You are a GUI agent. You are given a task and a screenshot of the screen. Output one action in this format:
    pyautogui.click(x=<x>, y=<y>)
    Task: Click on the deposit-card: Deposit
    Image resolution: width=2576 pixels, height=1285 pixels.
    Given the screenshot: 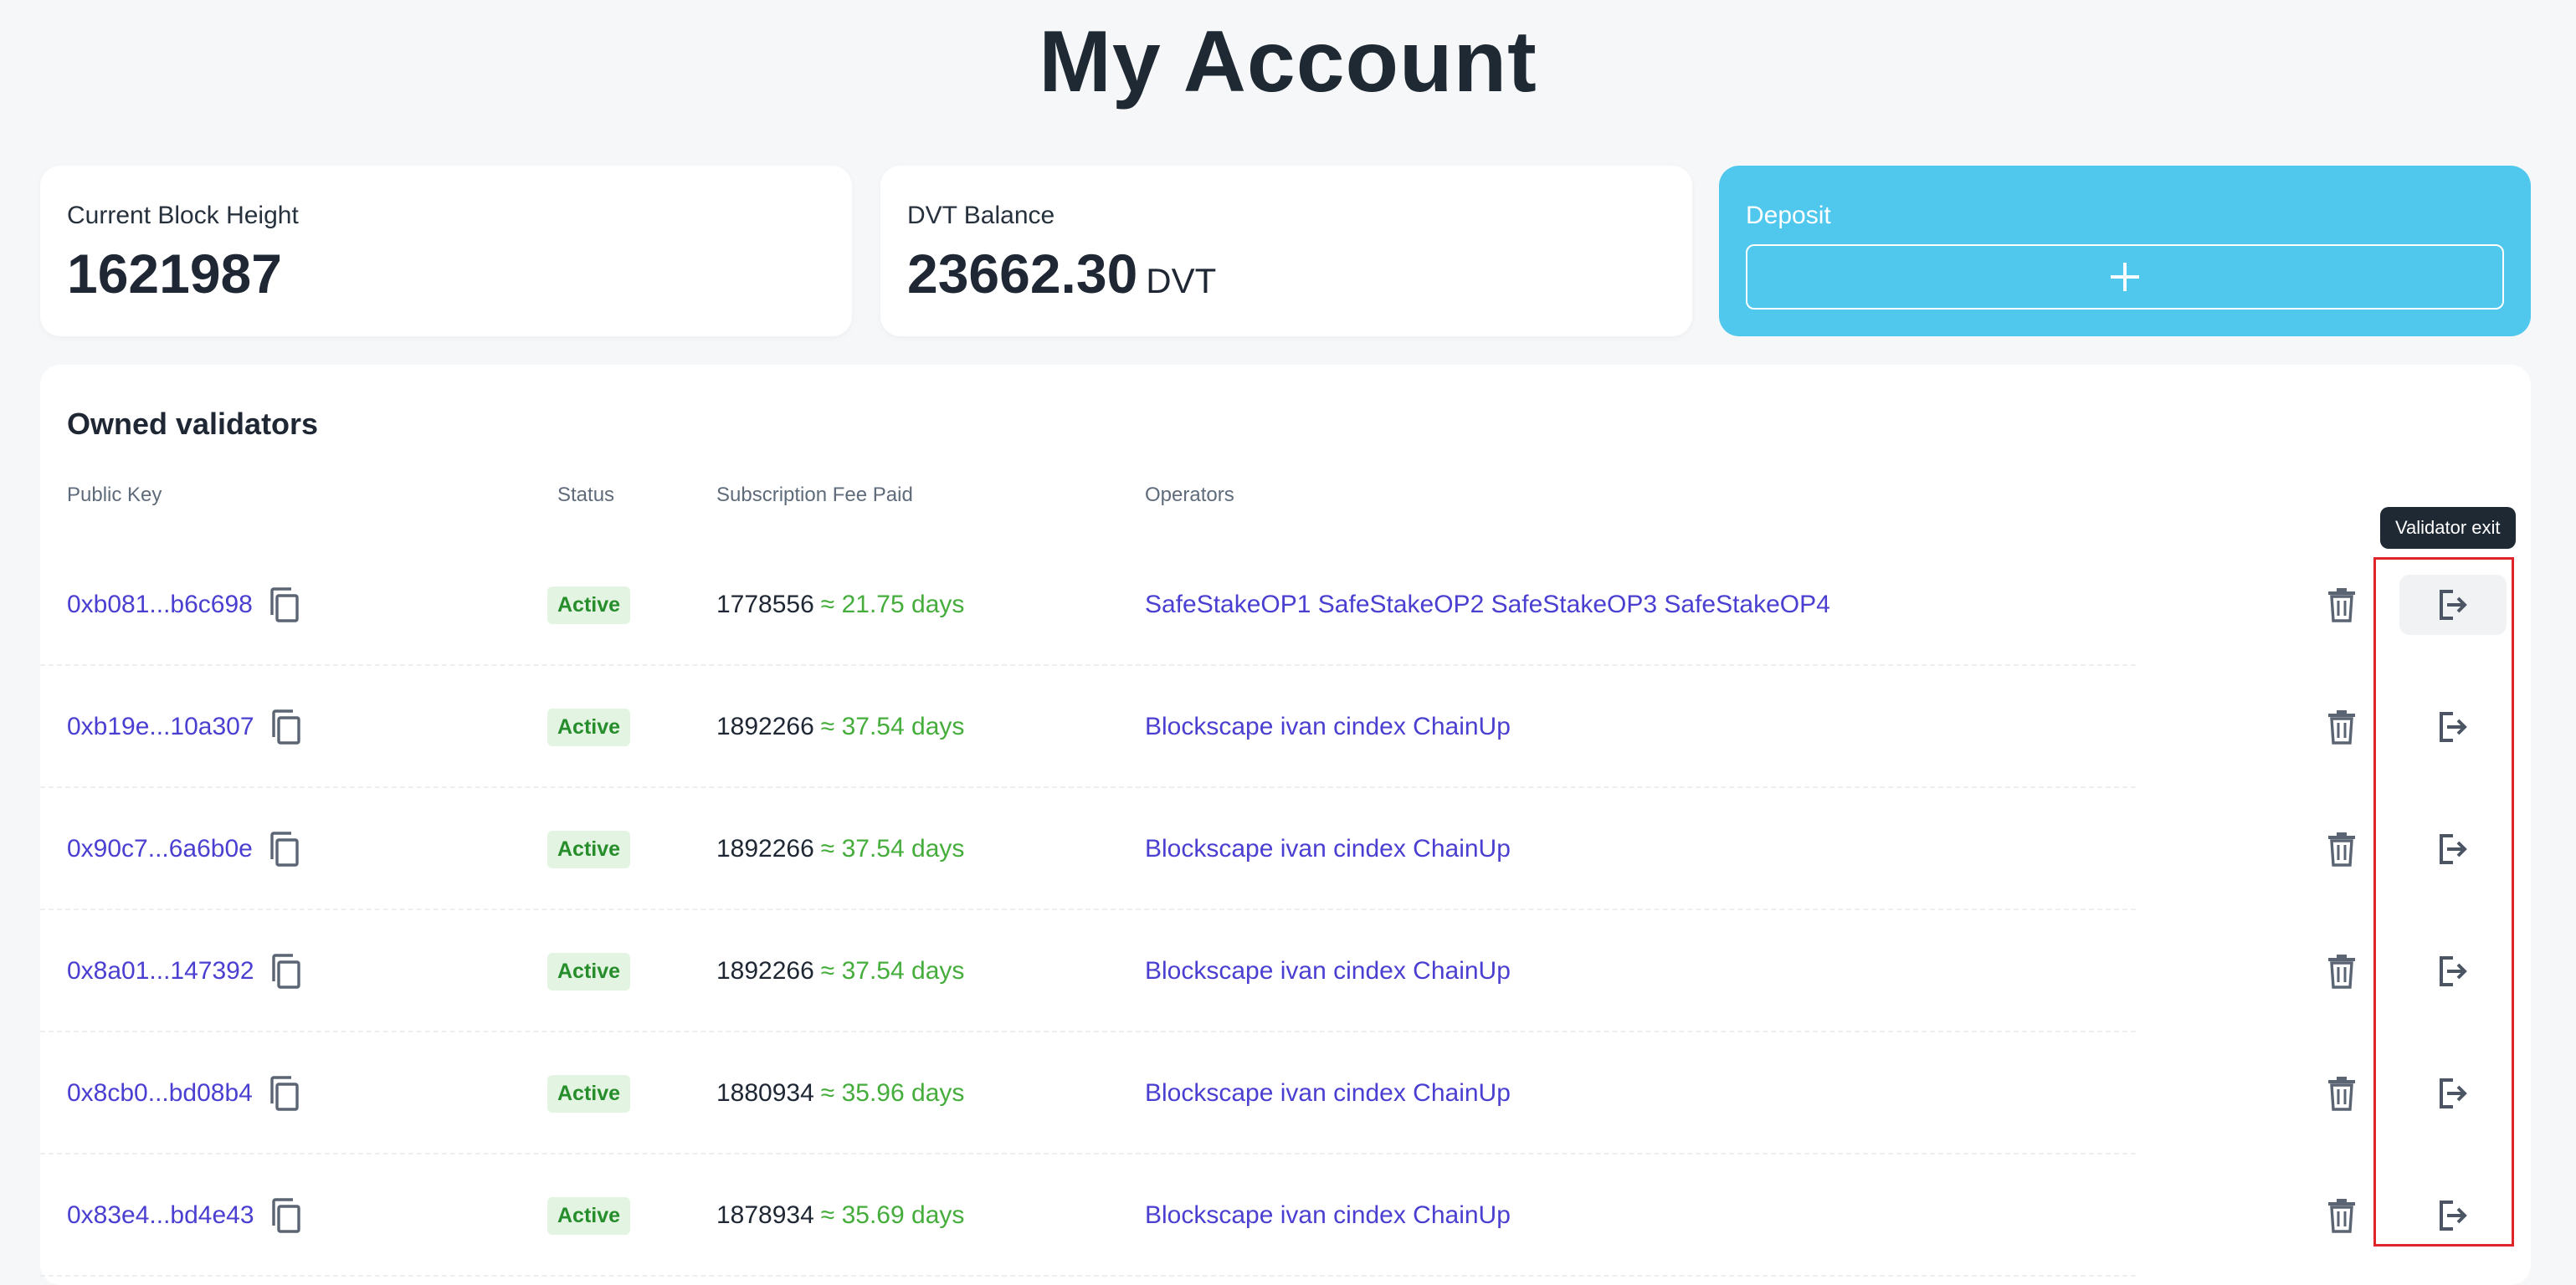 What is the action you would take?
    pyautogui.click(x=2125, y=251)
    